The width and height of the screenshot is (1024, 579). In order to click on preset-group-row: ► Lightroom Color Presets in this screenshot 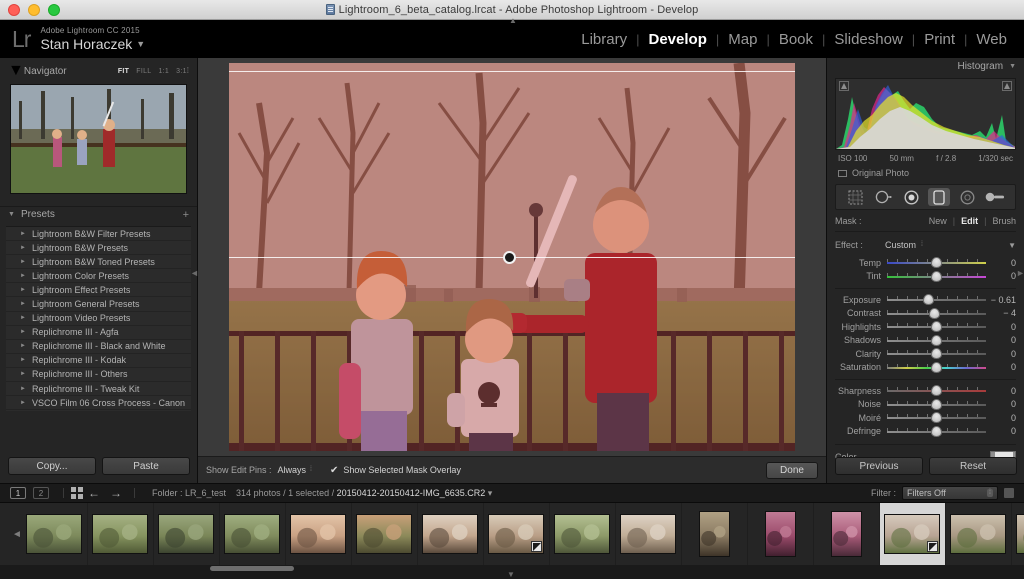, I will do `click(98, 276)`.